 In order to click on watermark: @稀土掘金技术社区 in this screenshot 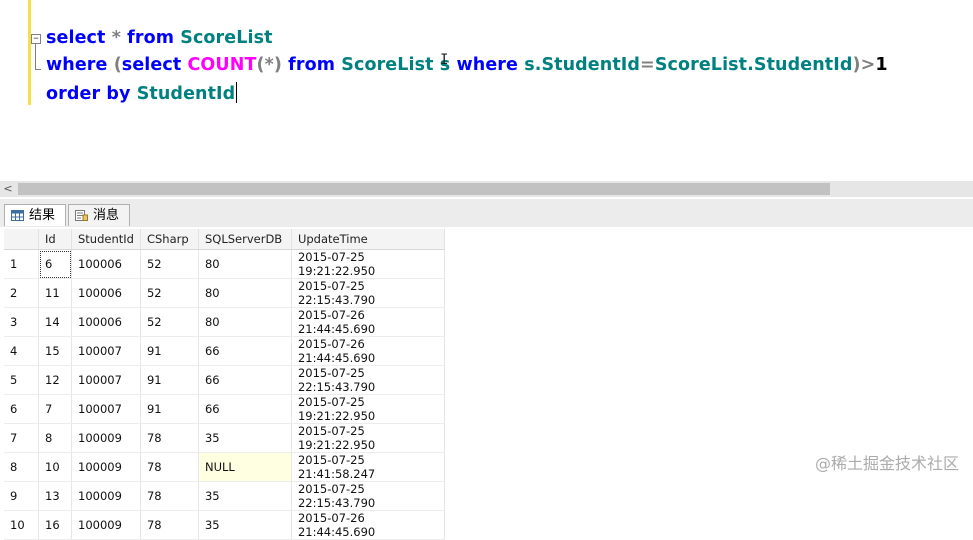, I will do `click(886, 463)`.